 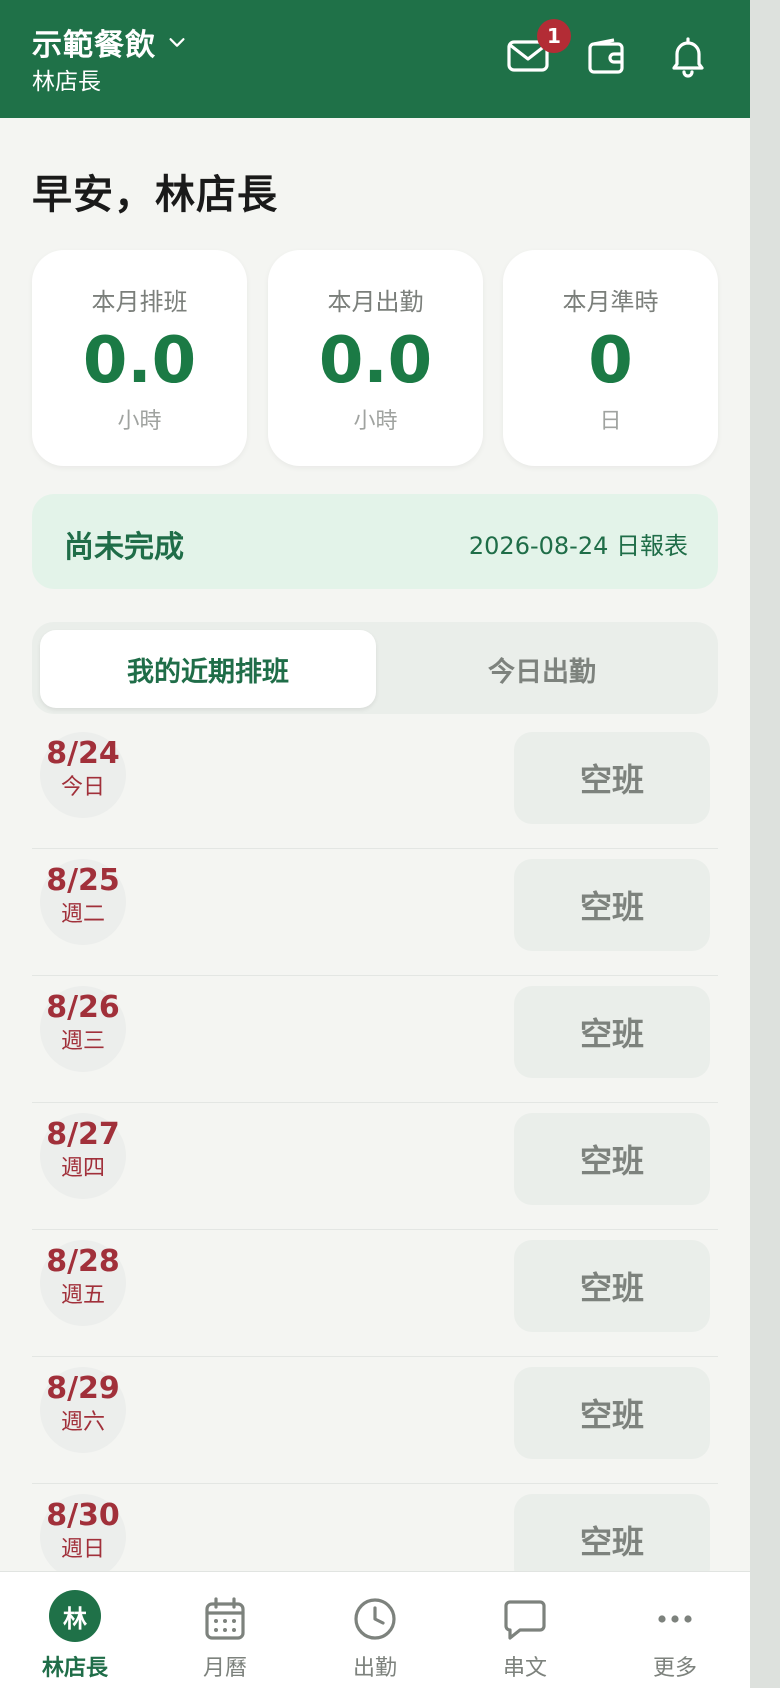 I want to click on schedule-date: 8/26, so click(x=83, y=1007).